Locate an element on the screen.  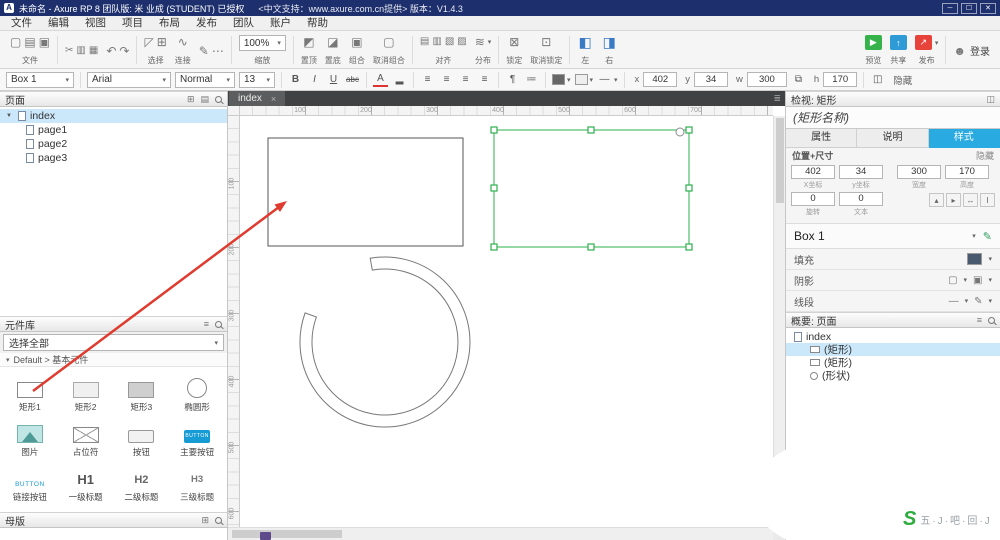
menu-project: 项目 is located at coordinates (132, 23).